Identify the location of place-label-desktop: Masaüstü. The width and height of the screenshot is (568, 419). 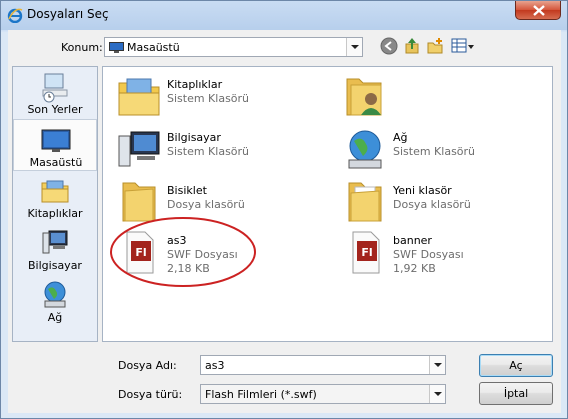
(56, 162).